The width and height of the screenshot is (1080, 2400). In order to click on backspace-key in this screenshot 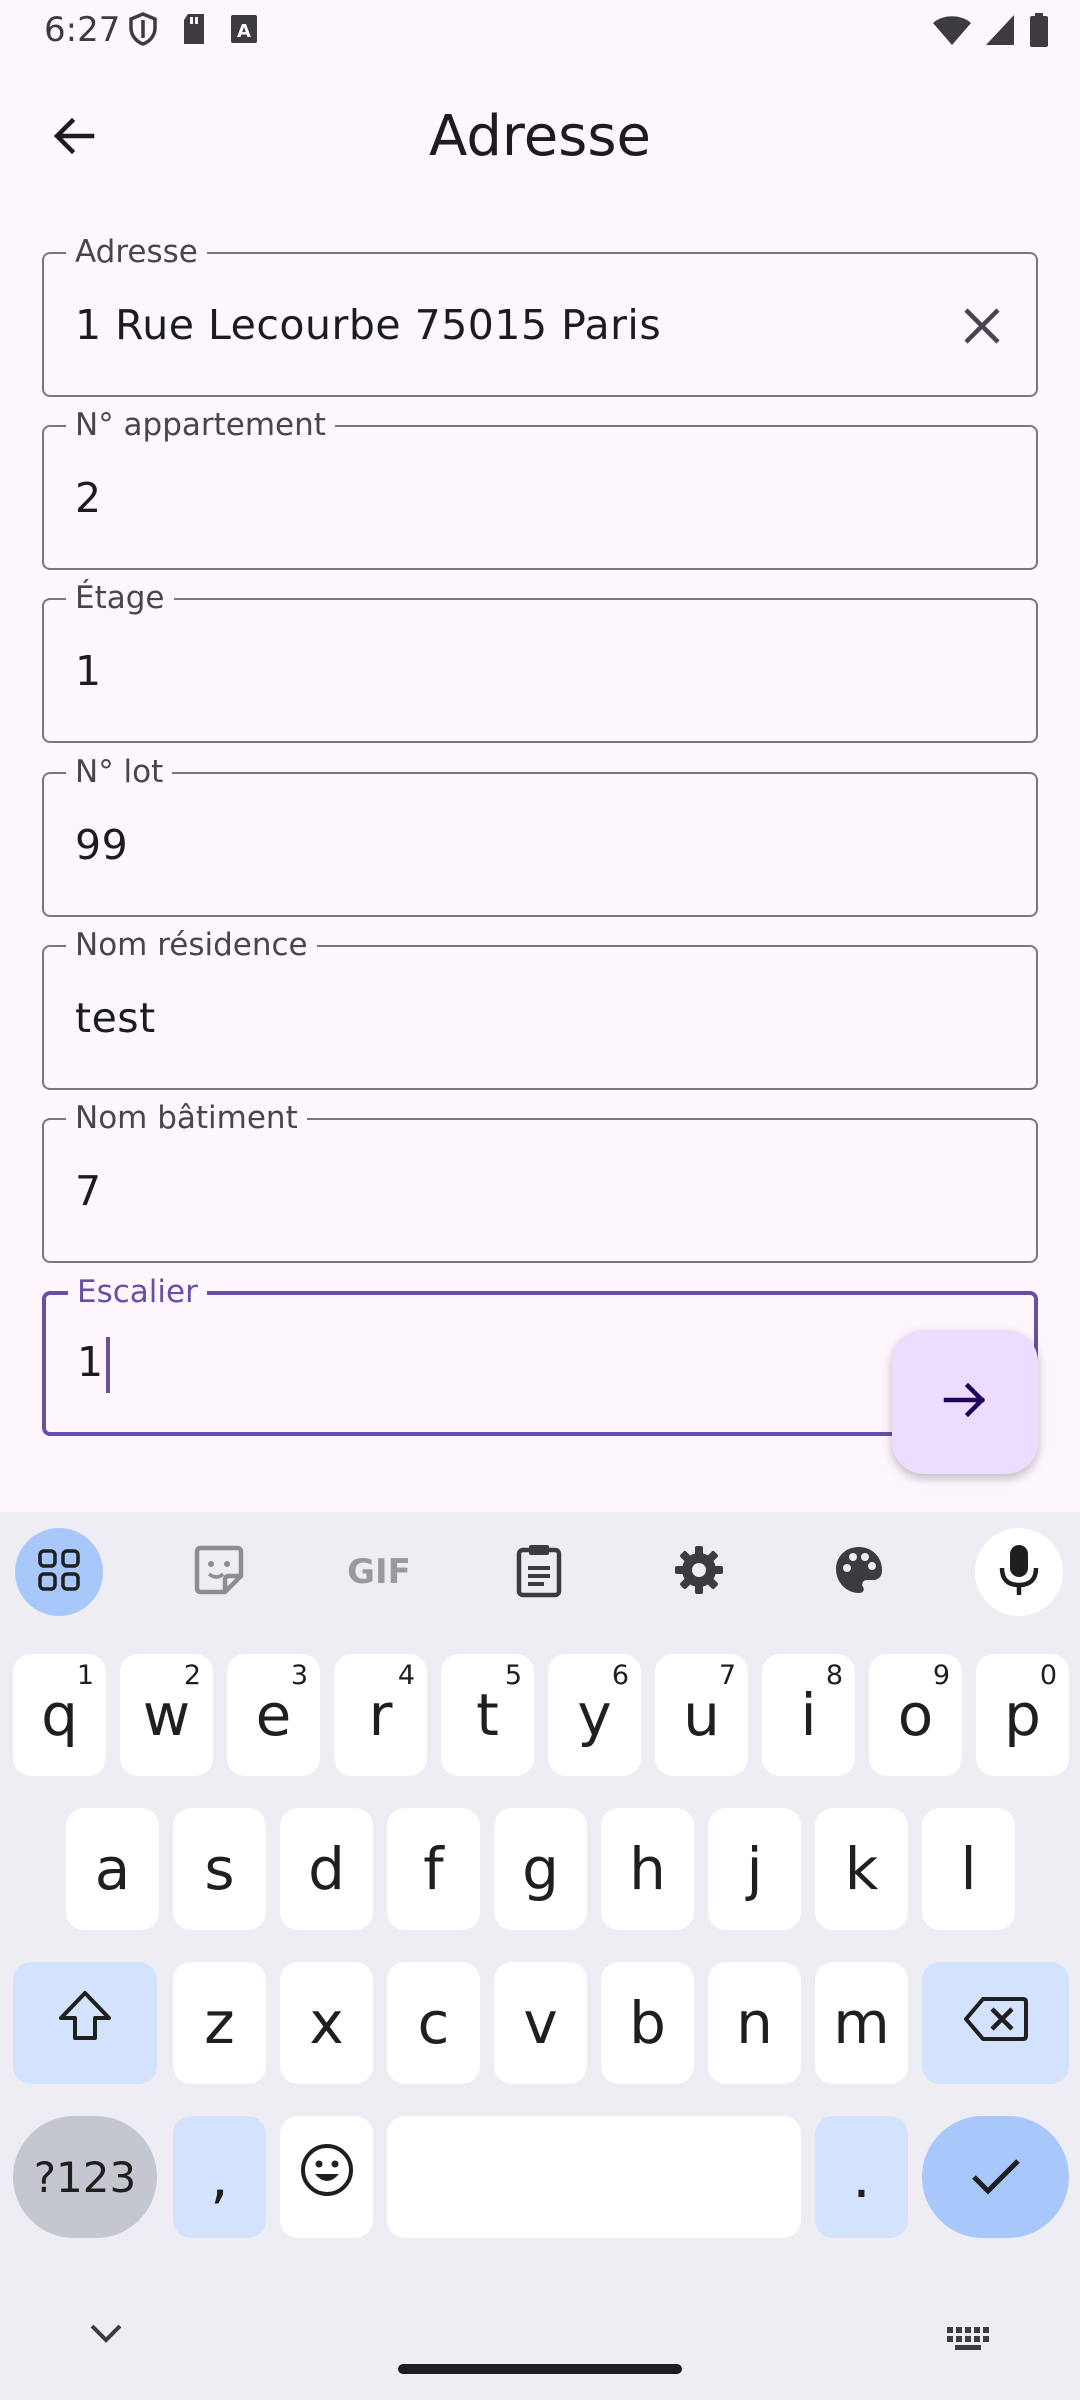, I will do `click(995, 2023)`.